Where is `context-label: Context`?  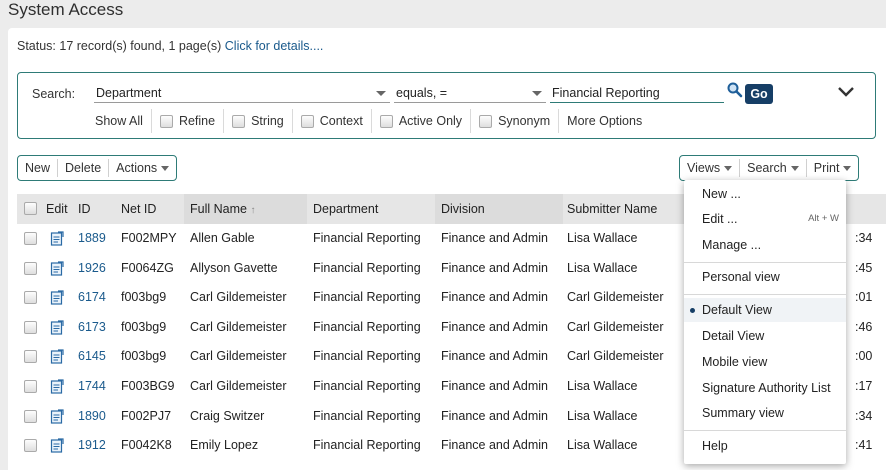
context-label: Context is located at coordinates (341, 121).